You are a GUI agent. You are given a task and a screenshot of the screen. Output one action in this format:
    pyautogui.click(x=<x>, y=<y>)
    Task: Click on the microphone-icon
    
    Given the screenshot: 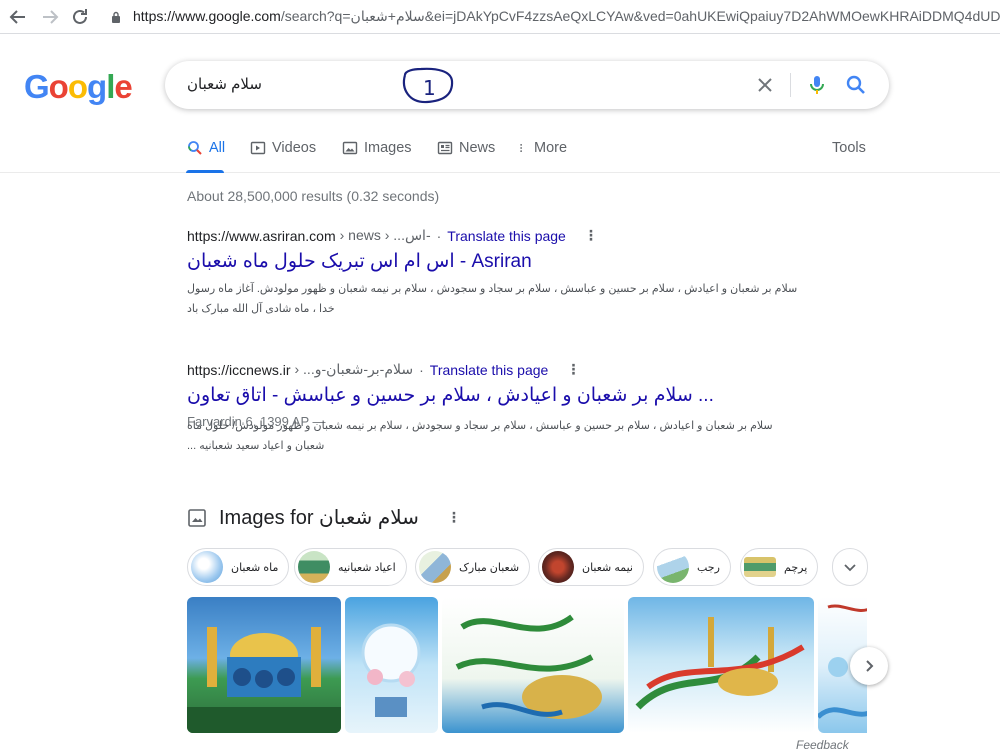 What is the action you would take?
    pyautogui.click(x=817, y=85)
    